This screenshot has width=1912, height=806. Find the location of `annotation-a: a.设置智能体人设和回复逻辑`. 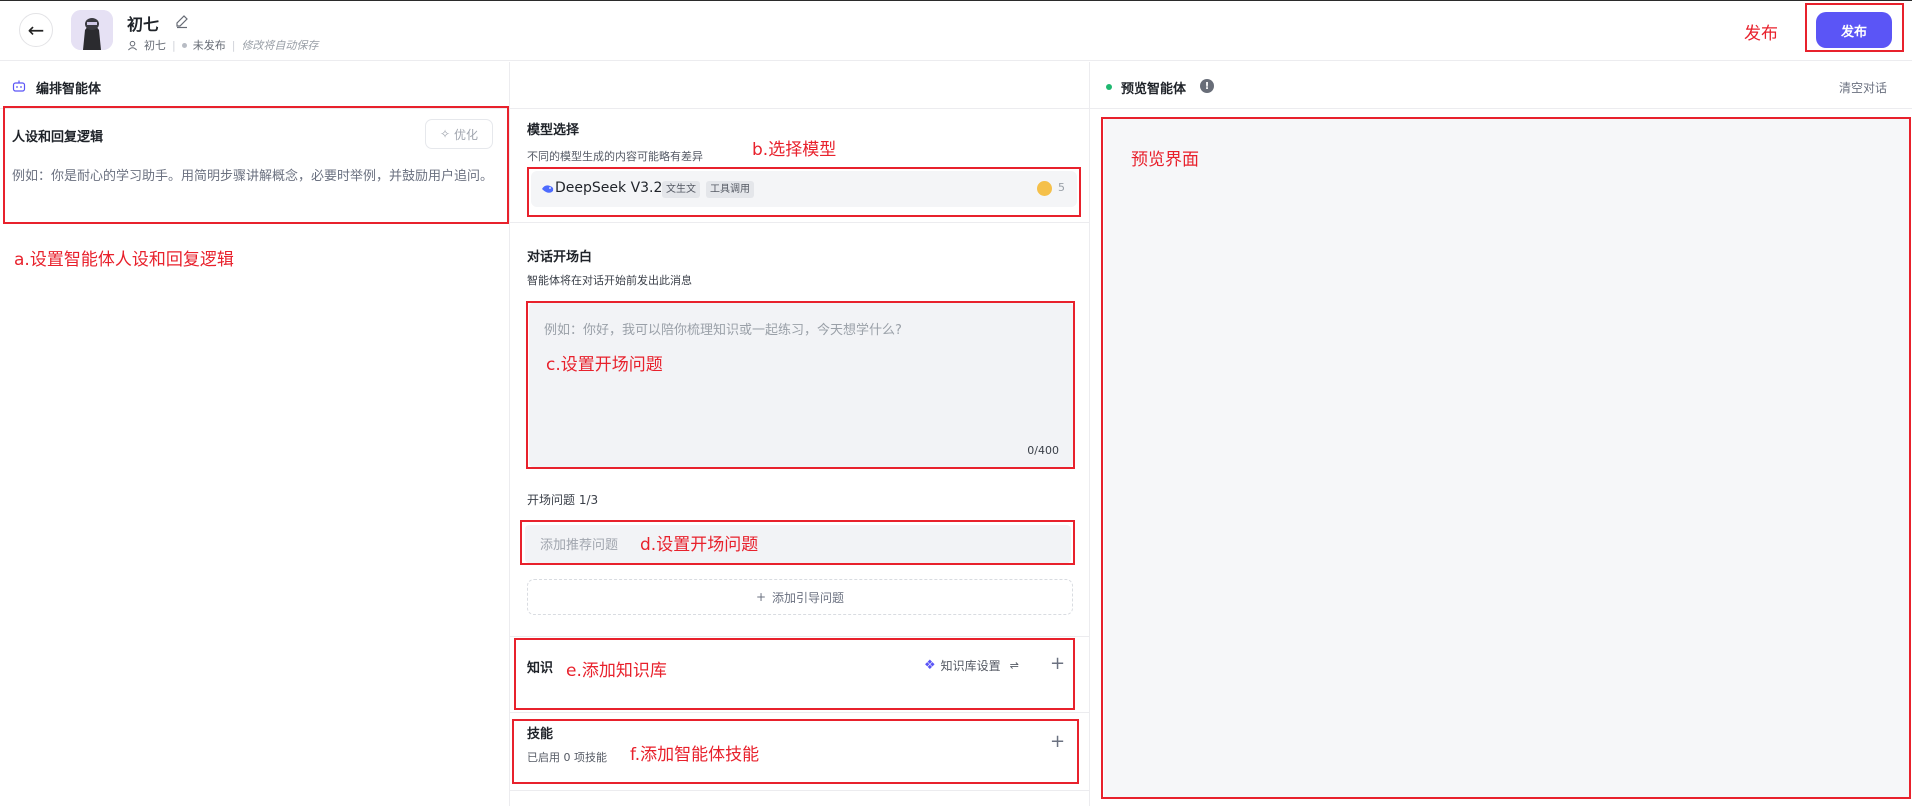

annotation-a: a.设置智能体人设和回复逻辑 is located at coordinates (124, 260).